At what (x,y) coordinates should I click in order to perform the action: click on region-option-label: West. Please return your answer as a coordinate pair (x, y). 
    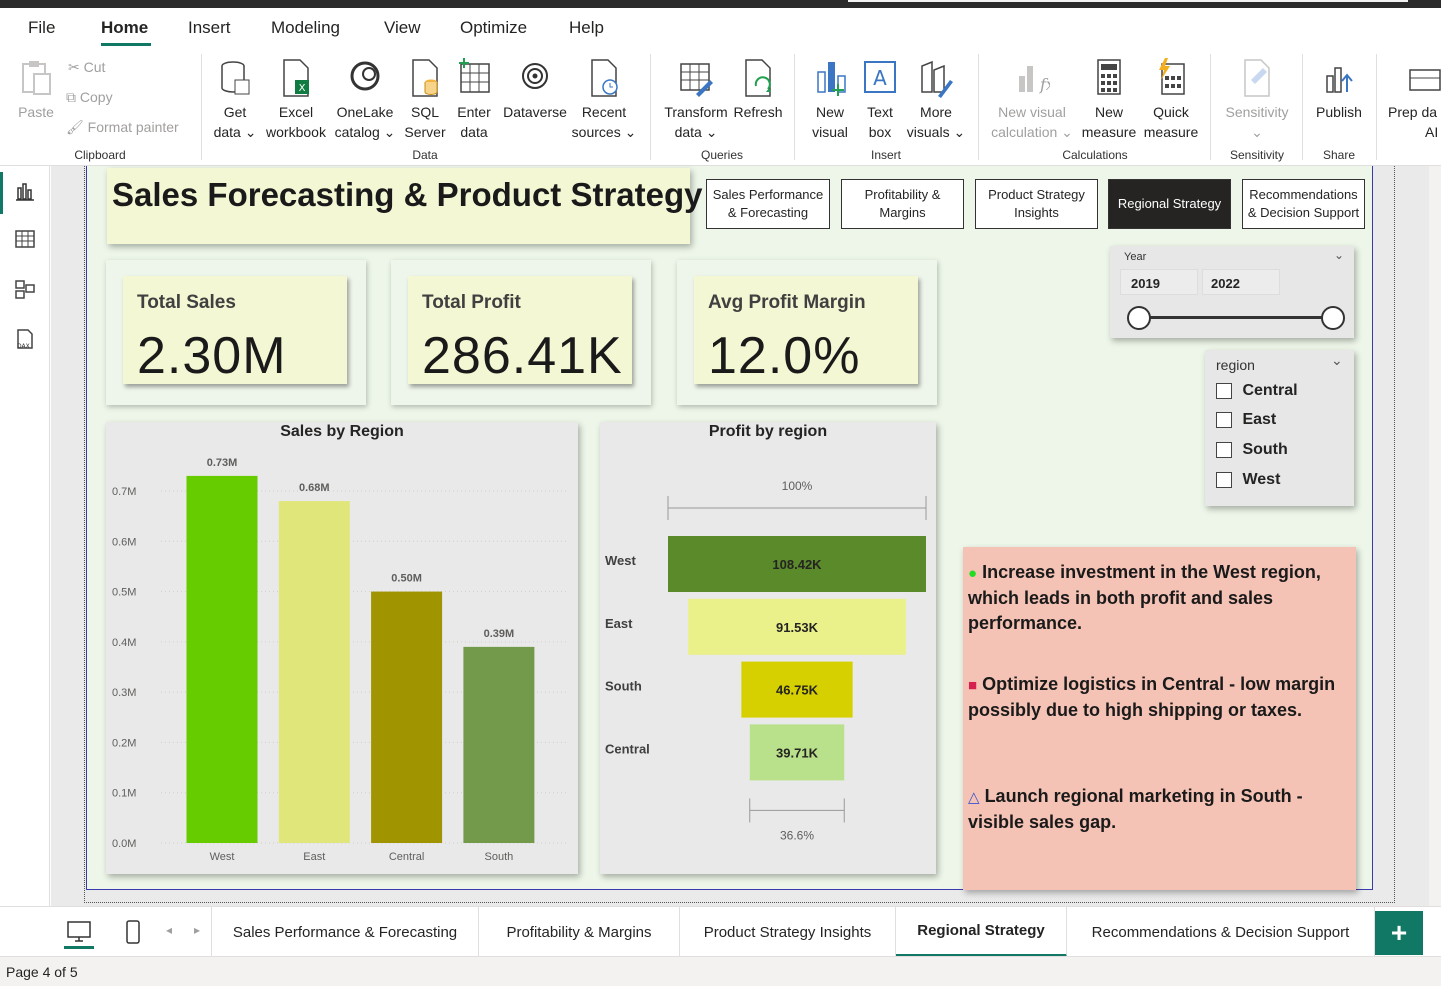
    Looking at the image, I should click on (1261, 479).